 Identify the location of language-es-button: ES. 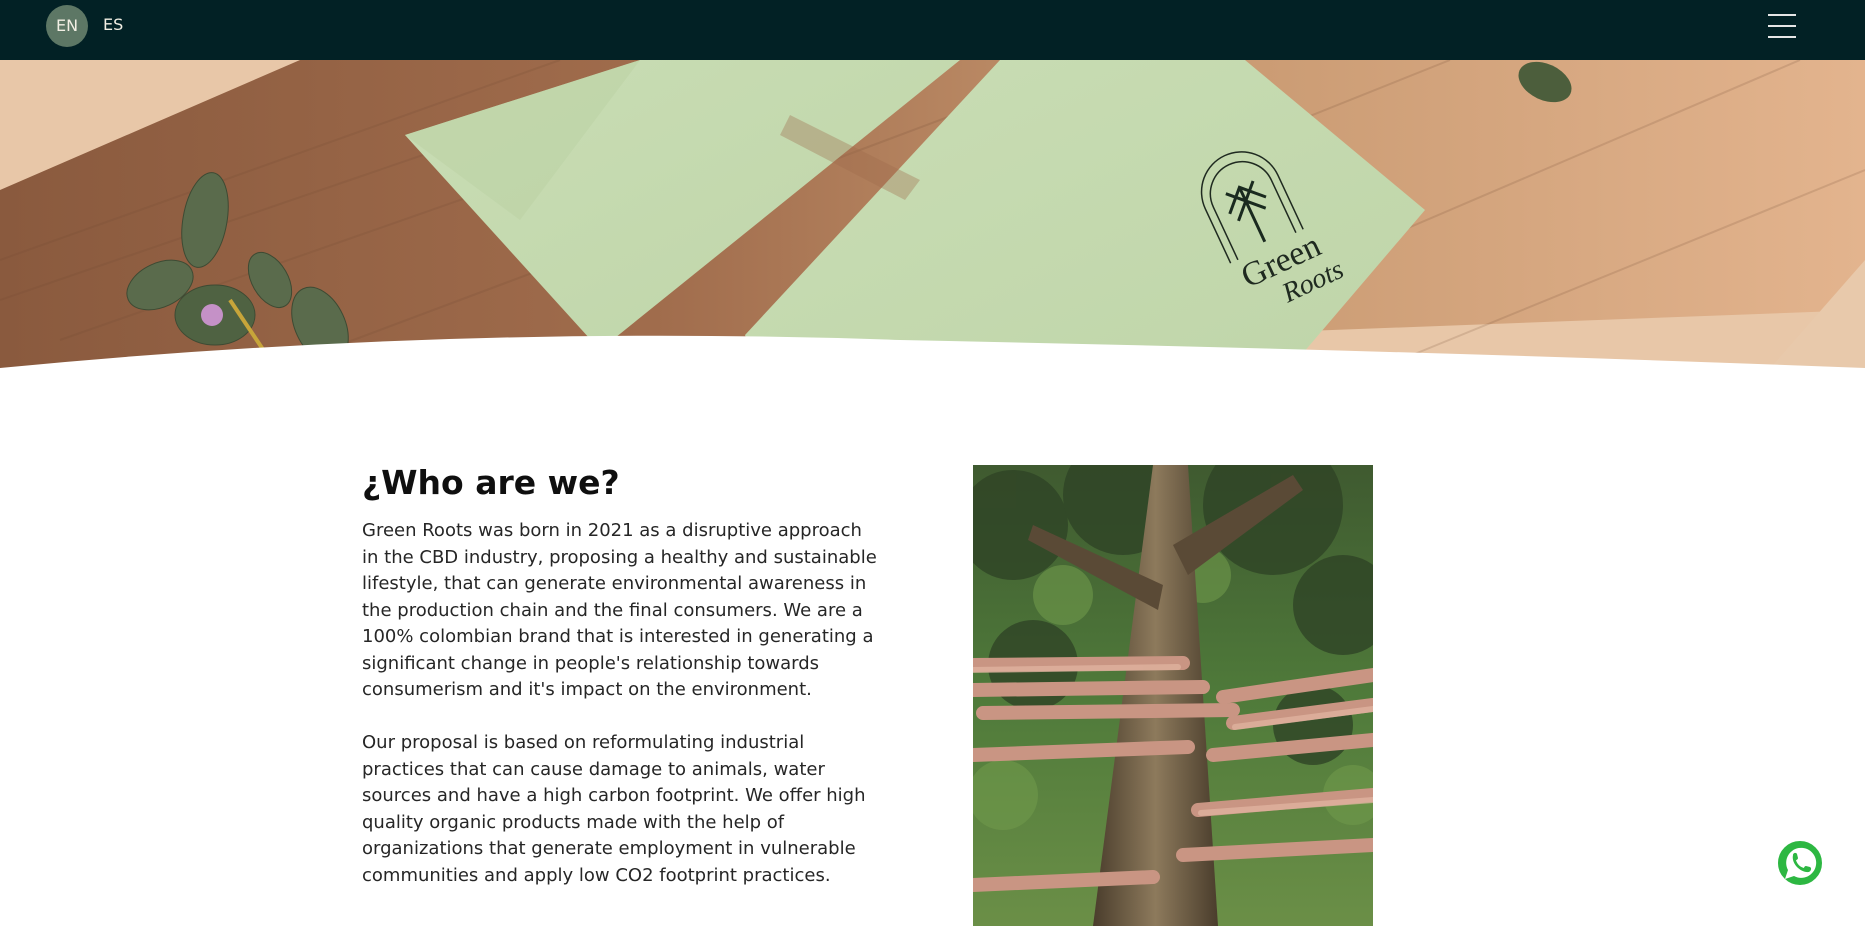
(113, 25).